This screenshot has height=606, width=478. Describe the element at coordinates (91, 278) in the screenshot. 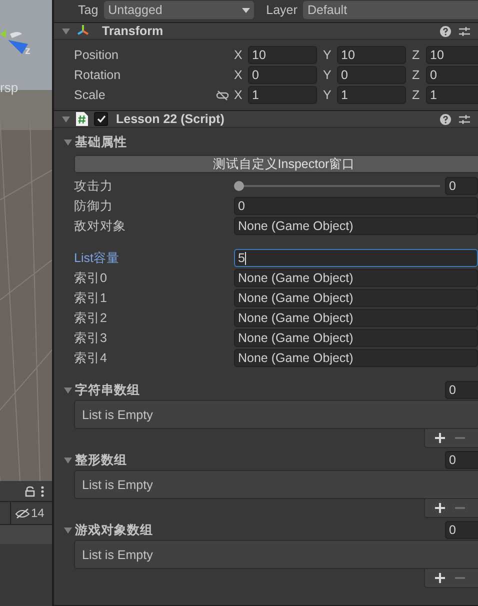

I see `field-label: 索引0` at that location.